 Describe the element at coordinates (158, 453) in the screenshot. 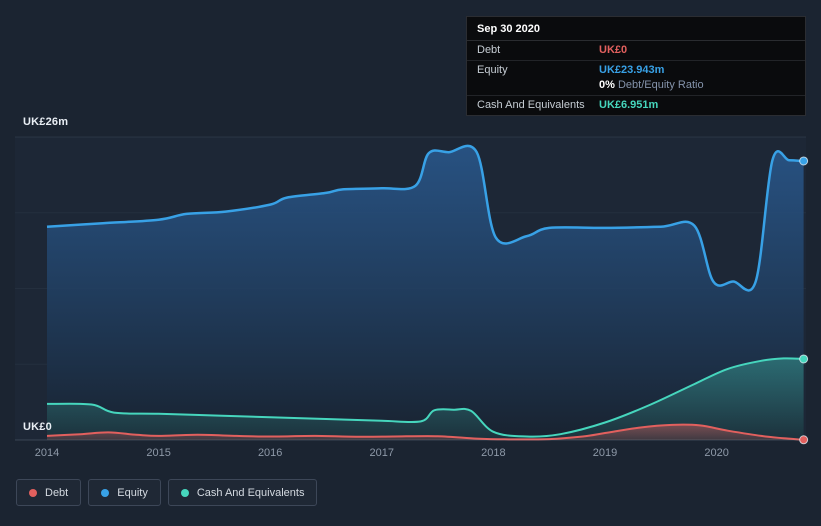

I see `x-tick-label: 2015` at that location.